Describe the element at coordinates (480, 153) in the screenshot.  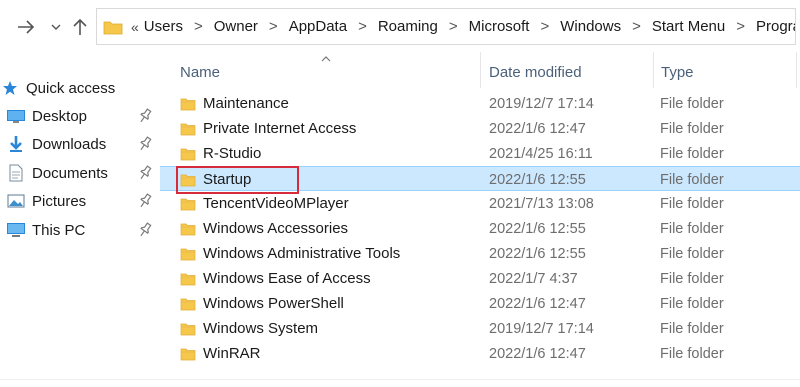
I see `file-row: R-Studio 2021/4/25 16:11 File folder` at that location.